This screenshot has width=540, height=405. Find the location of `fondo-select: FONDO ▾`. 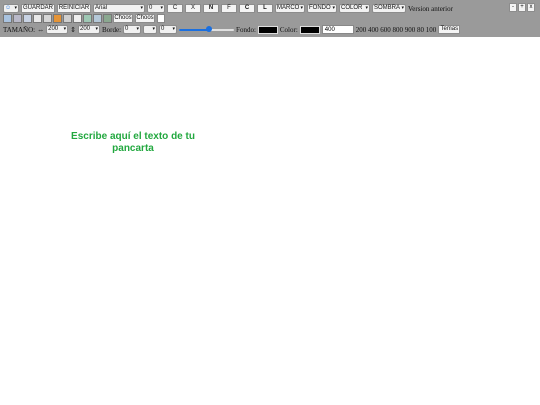

fondo-select: FONDO ▾ is located at coordinates (322, 8).